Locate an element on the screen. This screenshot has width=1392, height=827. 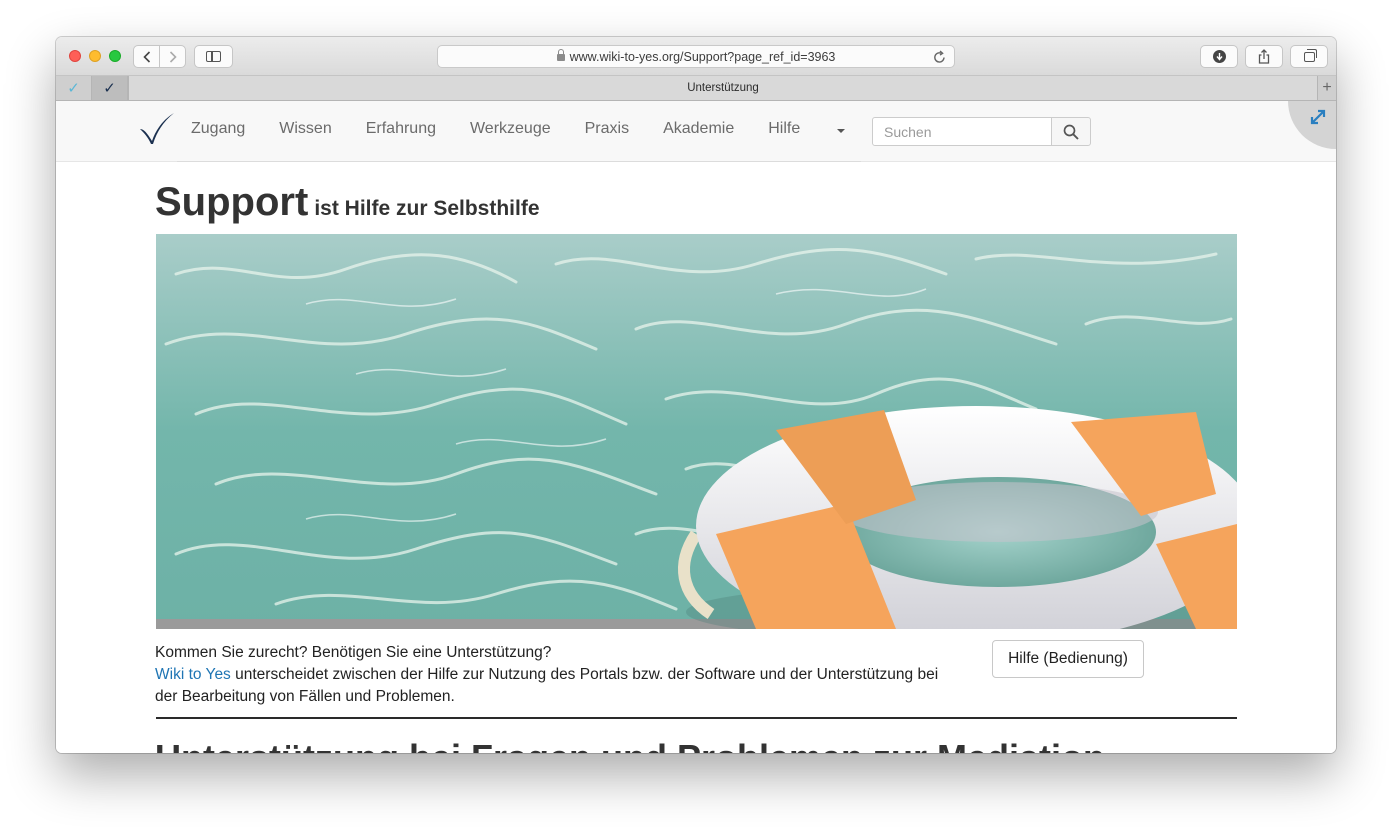
sidebar-toggle-button is located at coordinates (213, 56).